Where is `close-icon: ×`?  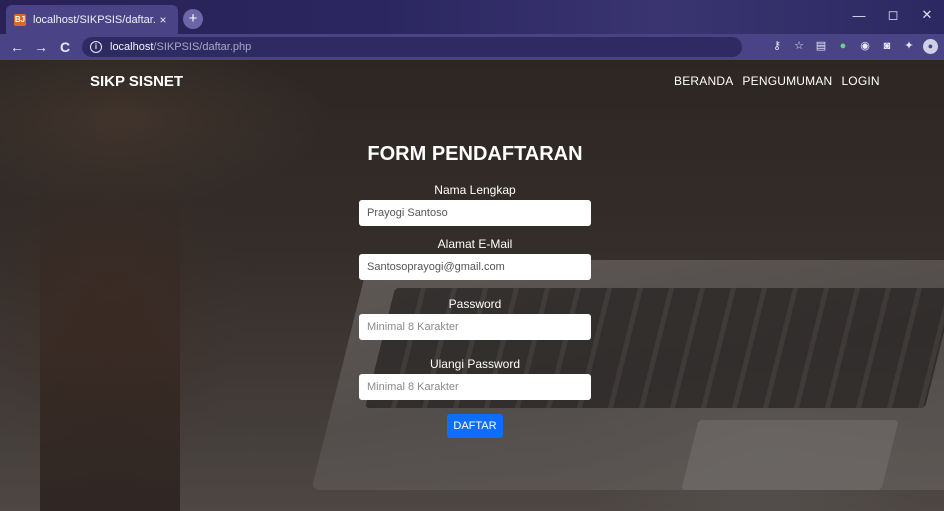 close-icon: × is located at coordinates (163, 20).